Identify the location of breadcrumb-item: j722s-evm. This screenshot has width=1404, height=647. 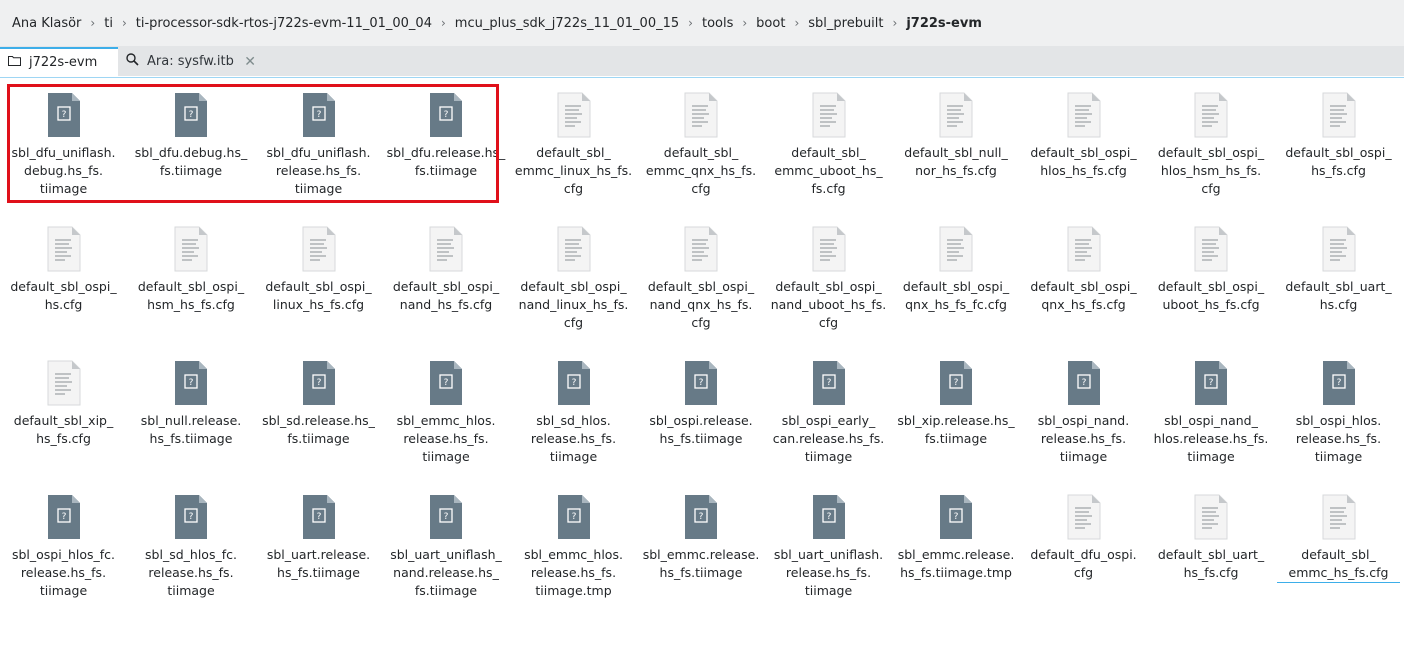
(944, 23).